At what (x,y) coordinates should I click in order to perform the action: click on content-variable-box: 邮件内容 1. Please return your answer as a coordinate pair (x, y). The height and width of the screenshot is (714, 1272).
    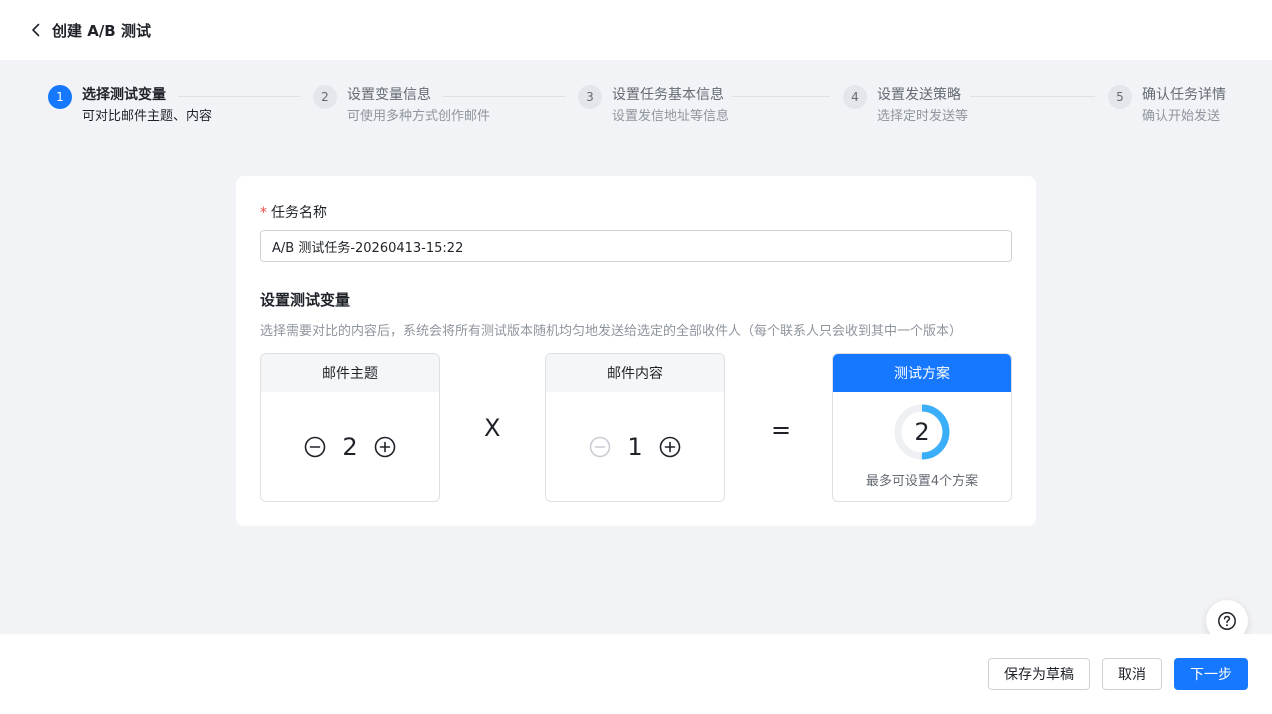
    Looking at the image, I should click on (635, 427).